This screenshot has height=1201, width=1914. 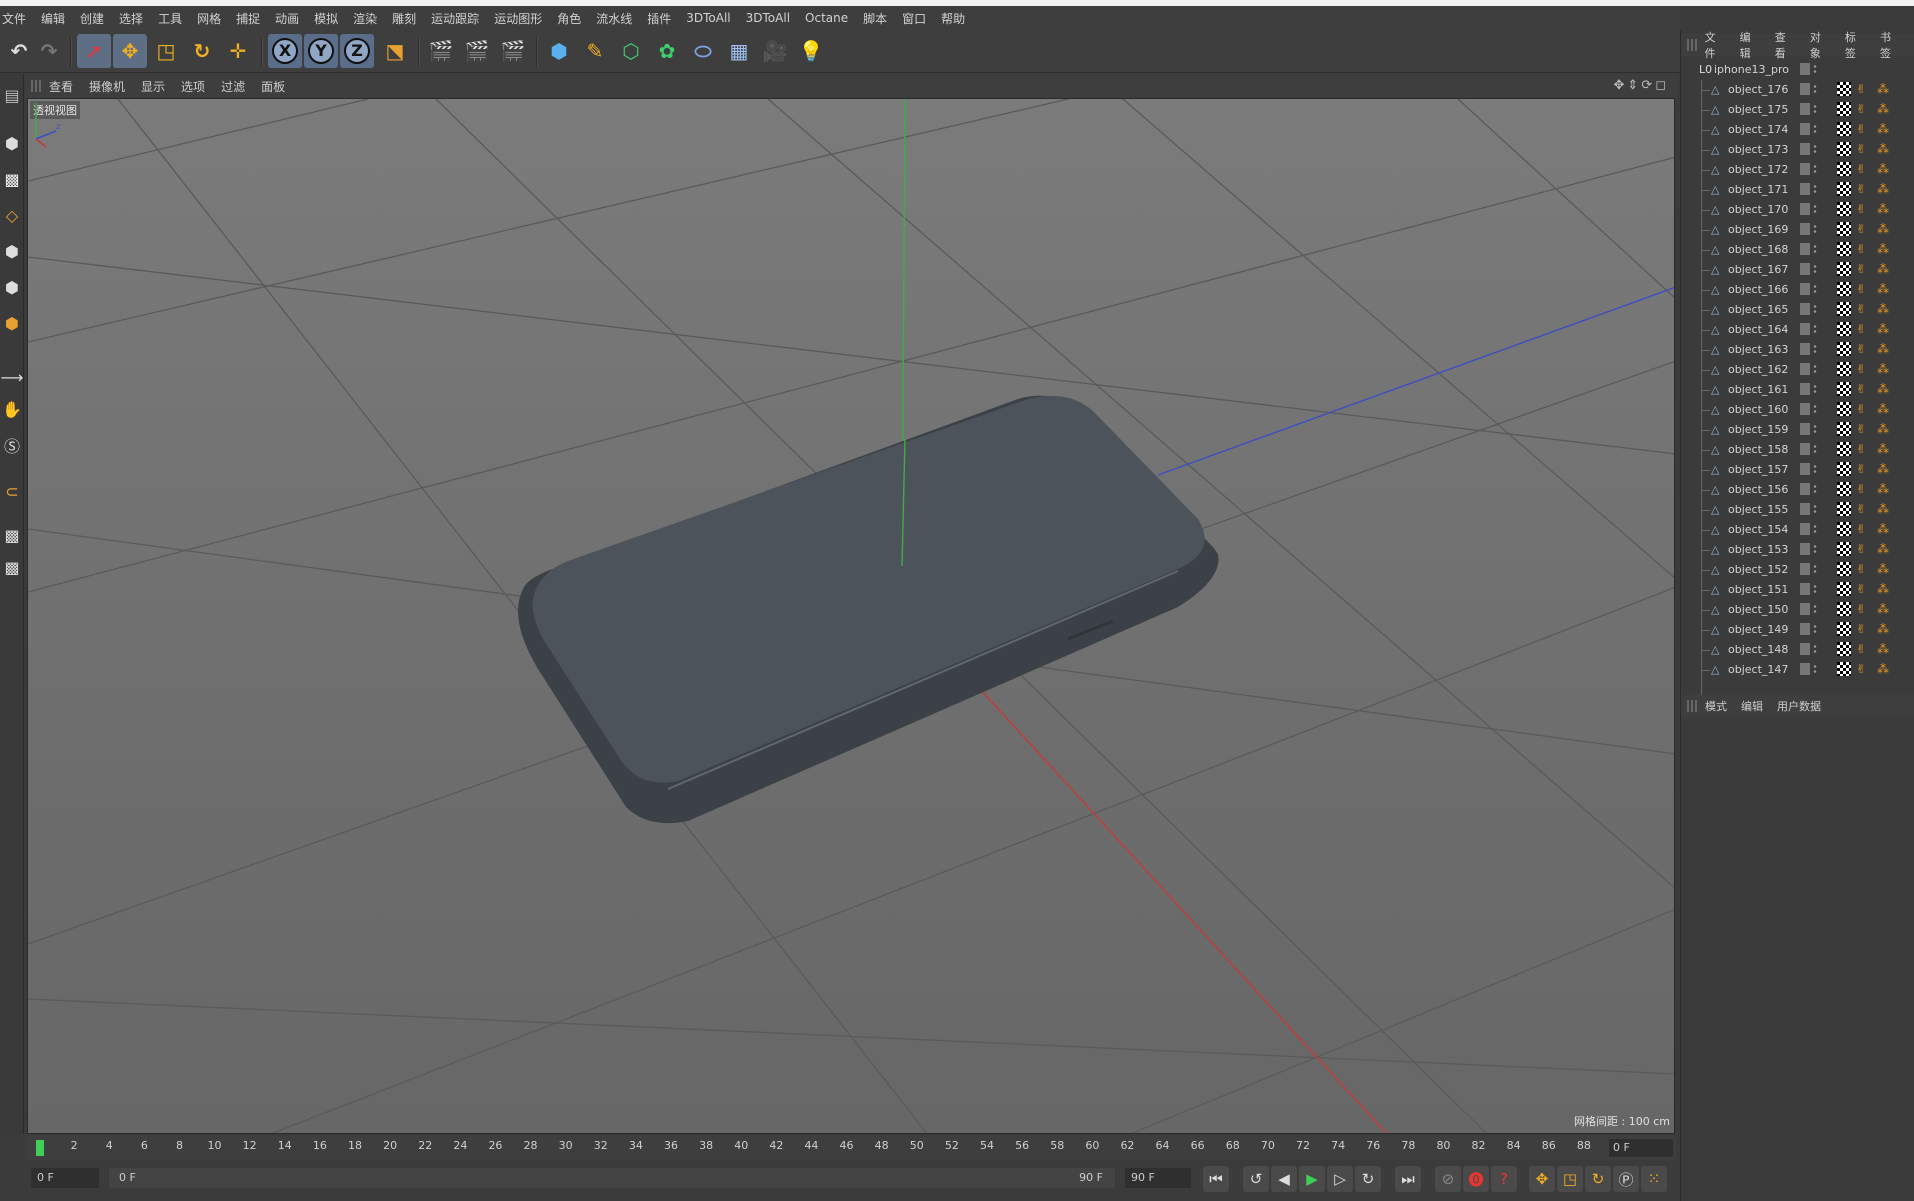 What do you see at coordinates (1641, 85) in the screenshot?
I see `viewport-nav-icons: ✥⇕⟳◻` at bounding box center [1641, 85].